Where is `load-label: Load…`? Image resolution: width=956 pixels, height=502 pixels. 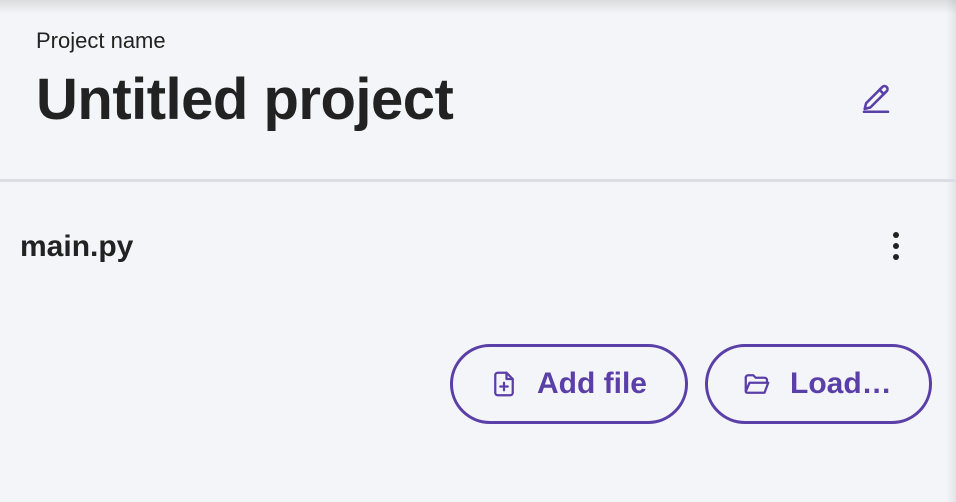 load-label: Load… is located at coordinates (841, 383).